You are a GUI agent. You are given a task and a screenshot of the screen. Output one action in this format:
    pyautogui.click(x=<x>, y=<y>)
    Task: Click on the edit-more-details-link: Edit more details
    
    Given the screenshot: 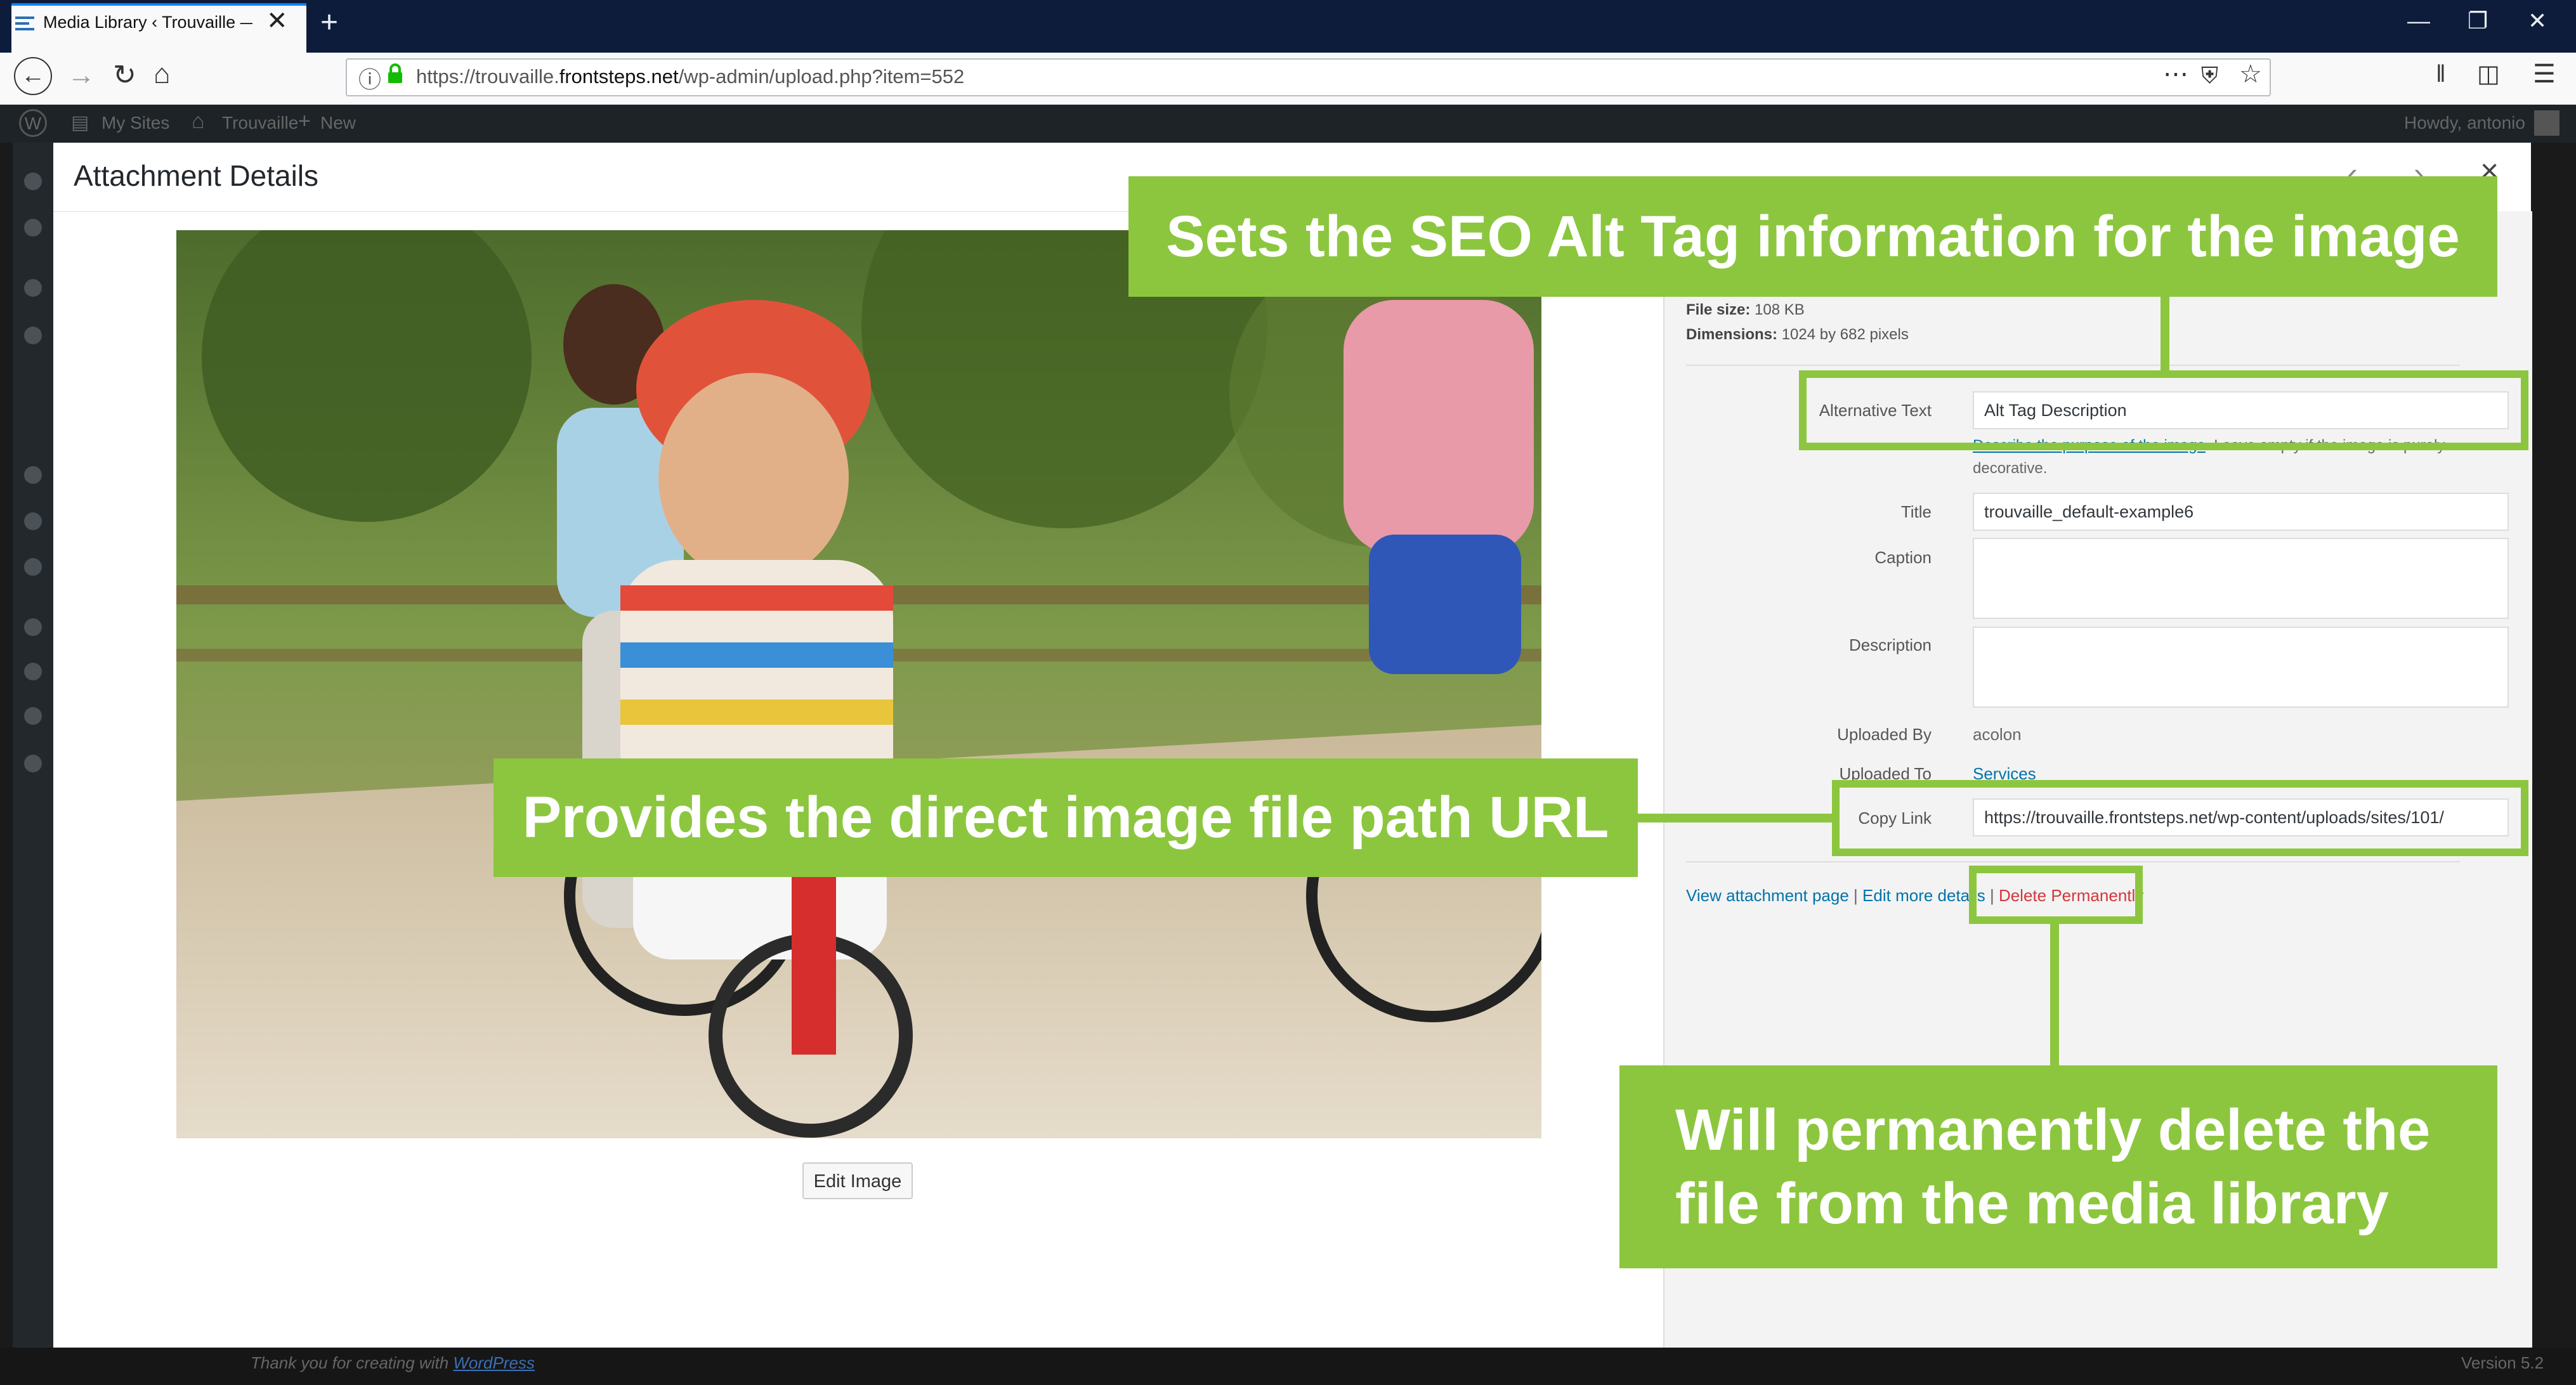 What is the action you would take?
    pyautogui.click(x=1924, y=895)
    